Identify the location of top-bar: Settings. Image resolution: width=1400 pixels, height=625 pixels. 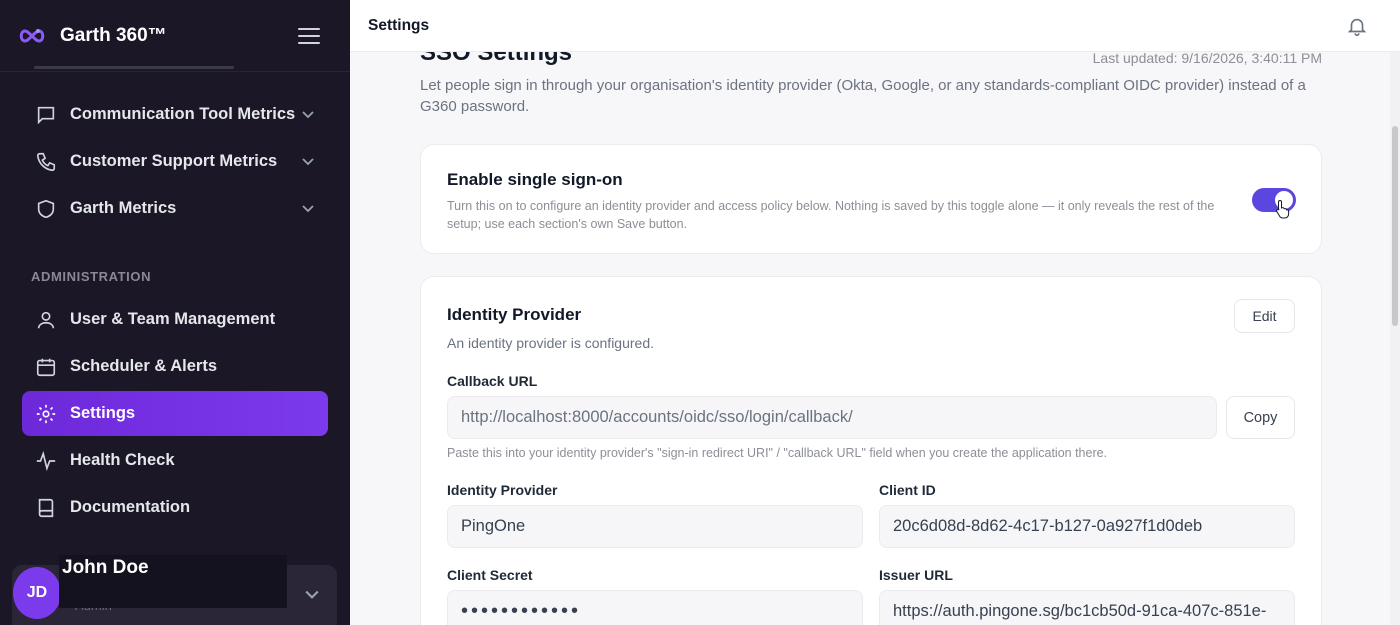
(875, 26).